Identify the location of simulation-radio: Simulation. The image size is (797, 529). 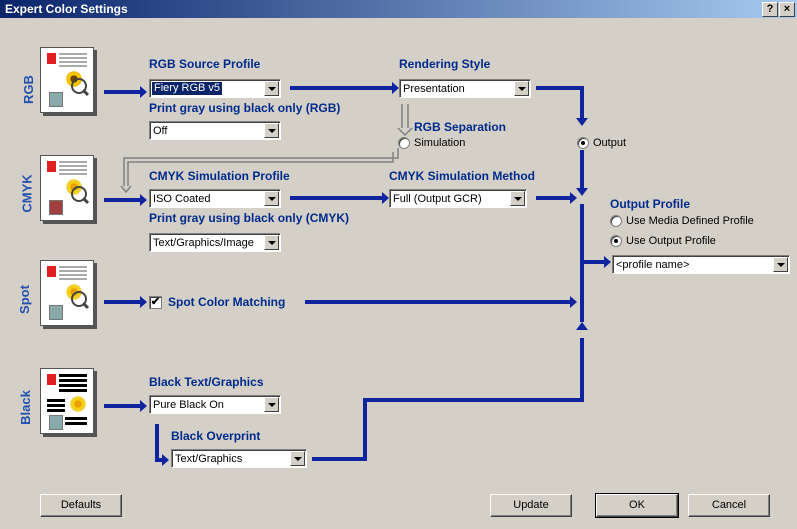
(431, 143).